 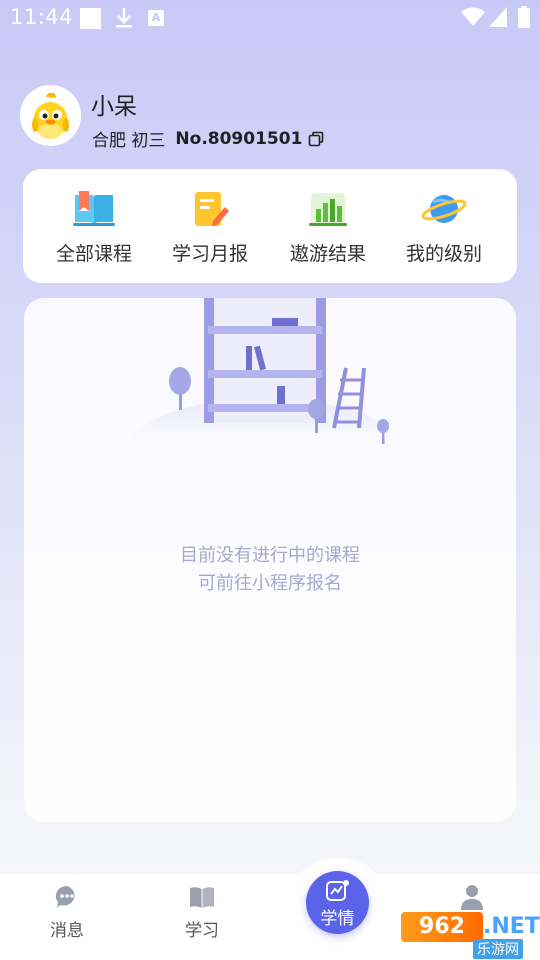 I want to click on nav-study: 学习, so click(x=202, y=912).